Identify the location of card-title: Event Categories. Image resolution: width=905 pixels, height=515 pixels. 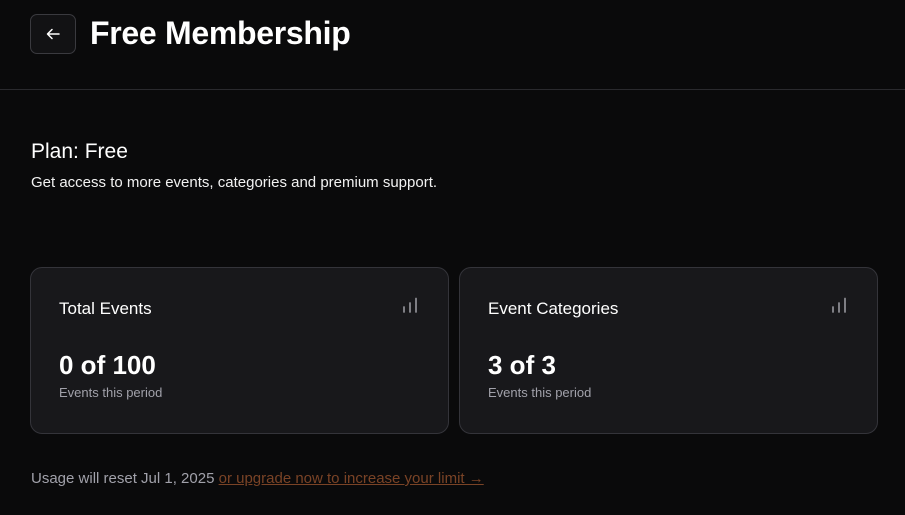
(553, 308).